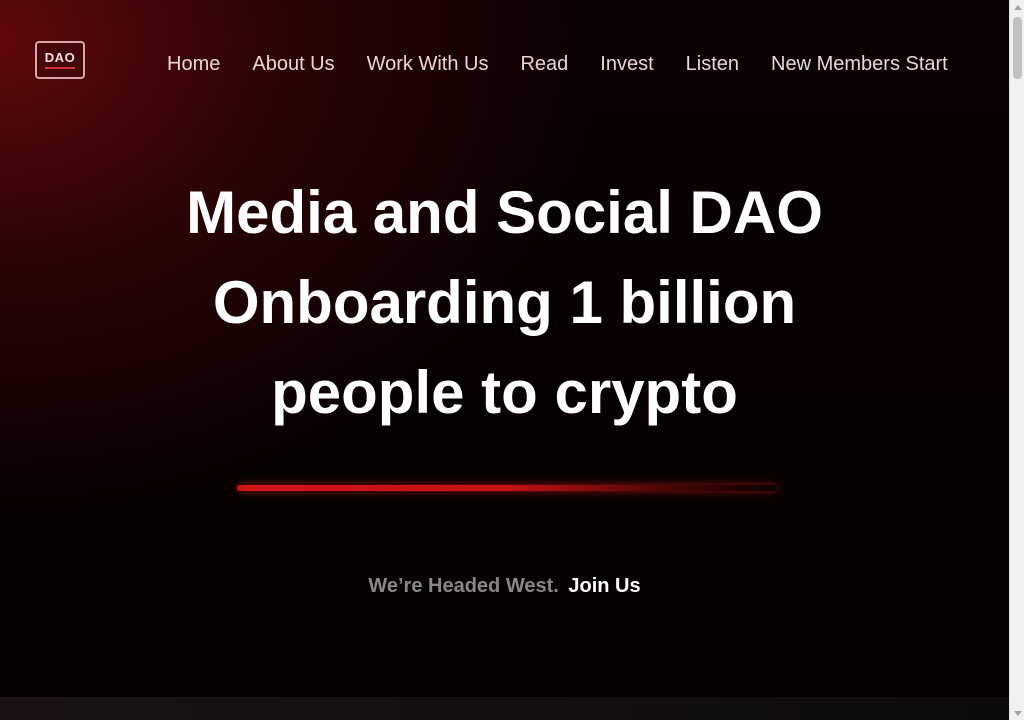  What do you see at coordinates (1016, 360) in the screenshot?
I see `page-scrollbar` at bounding box center [1016, 360].